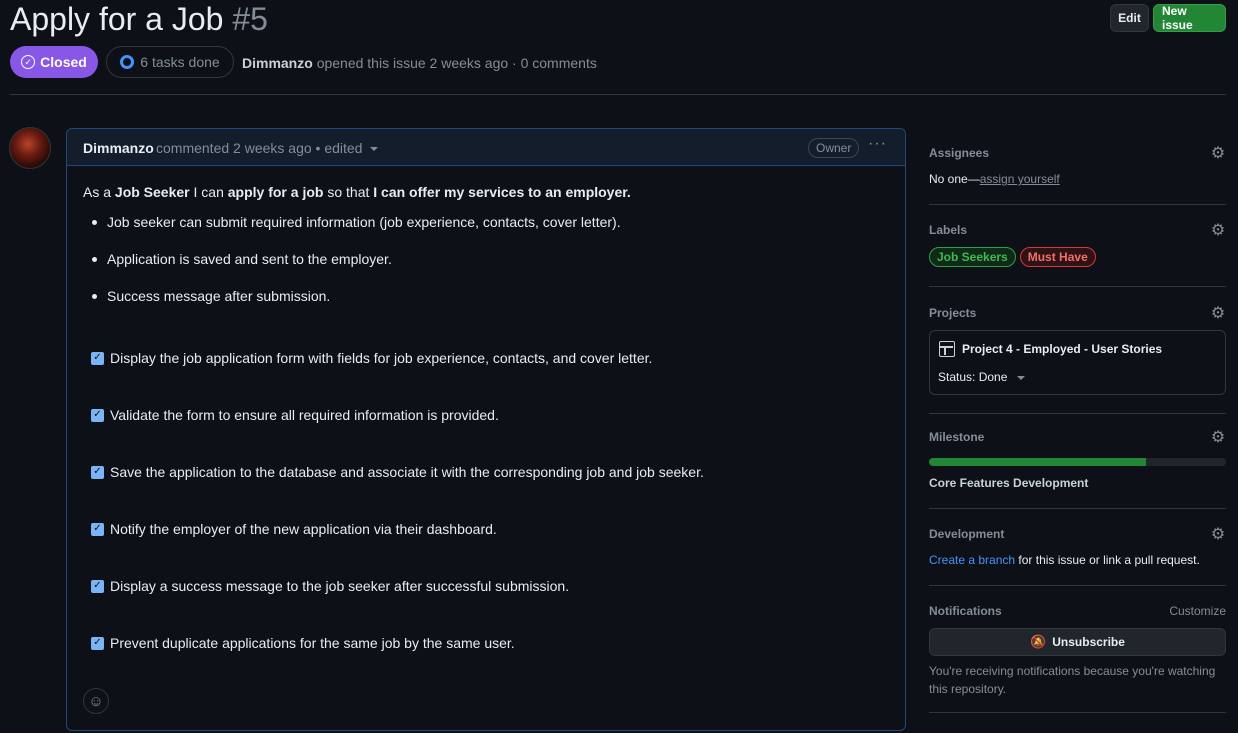 Image resolution: width=1238 pixels, height=733 pixels. What do you see at coordinates (30, 148) in the screenshot?
I see `avatar` at bounding box center [30, 148].